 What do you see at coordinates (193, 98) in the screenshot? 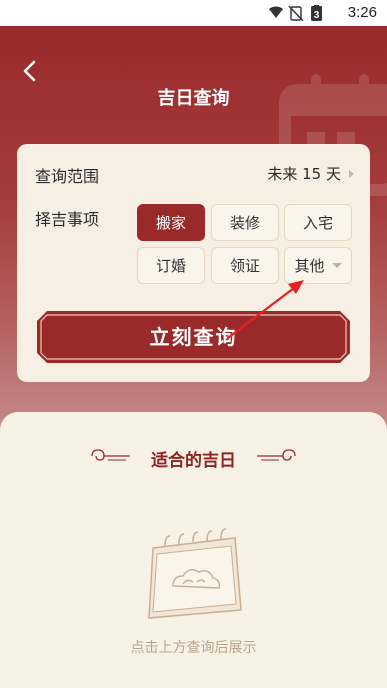
I see `page-title: 吉日查询` at bounding box center [193, 98].